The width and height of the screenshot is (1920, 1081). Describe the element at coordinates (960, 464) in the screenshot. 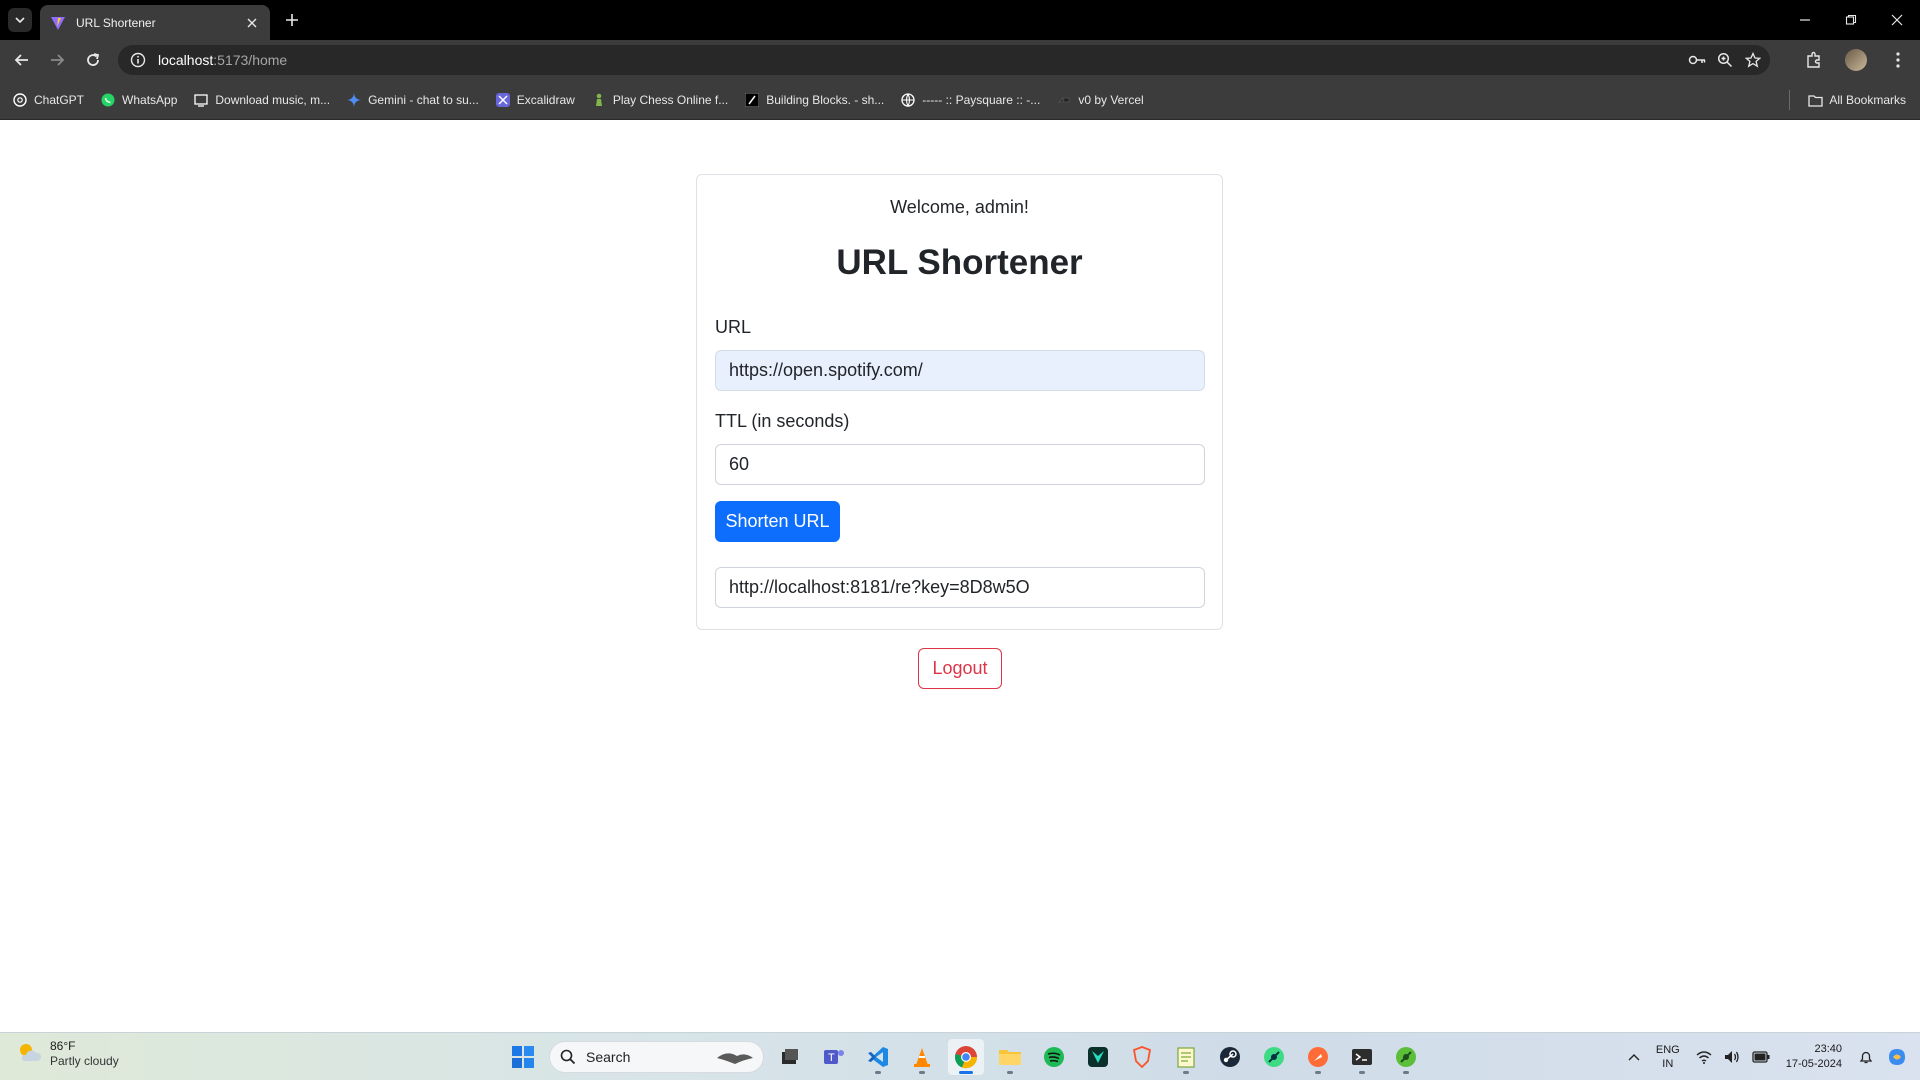

I see `ttl-input` at that location.